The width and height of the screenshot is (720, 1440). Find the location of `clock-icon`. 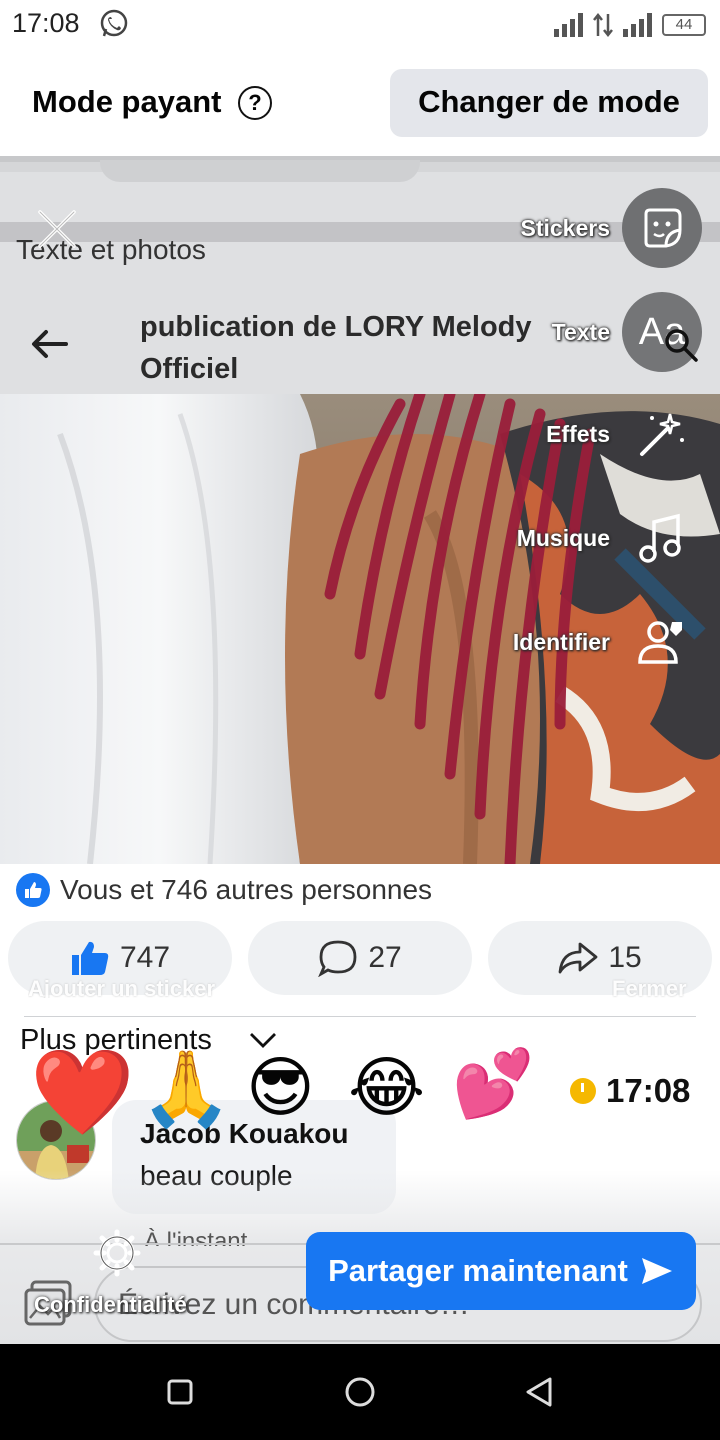

clock-icon is located at coordinates (583, 1091).